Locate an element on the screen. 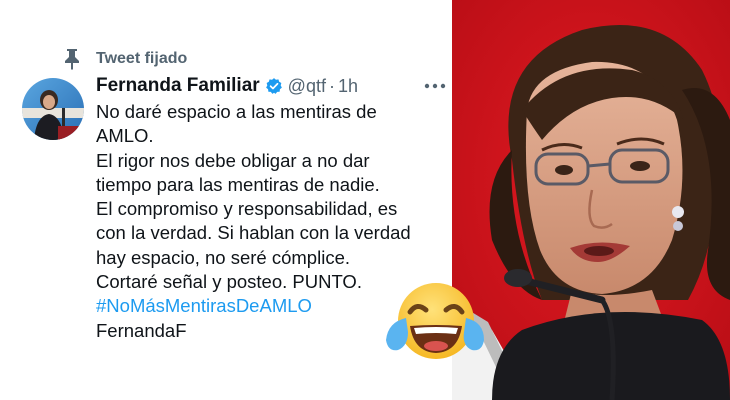 This screenshot has height=400, width=730. tweet-header: Fernanda Familiar @qtf · 1h is located at coordinates (227, 86).